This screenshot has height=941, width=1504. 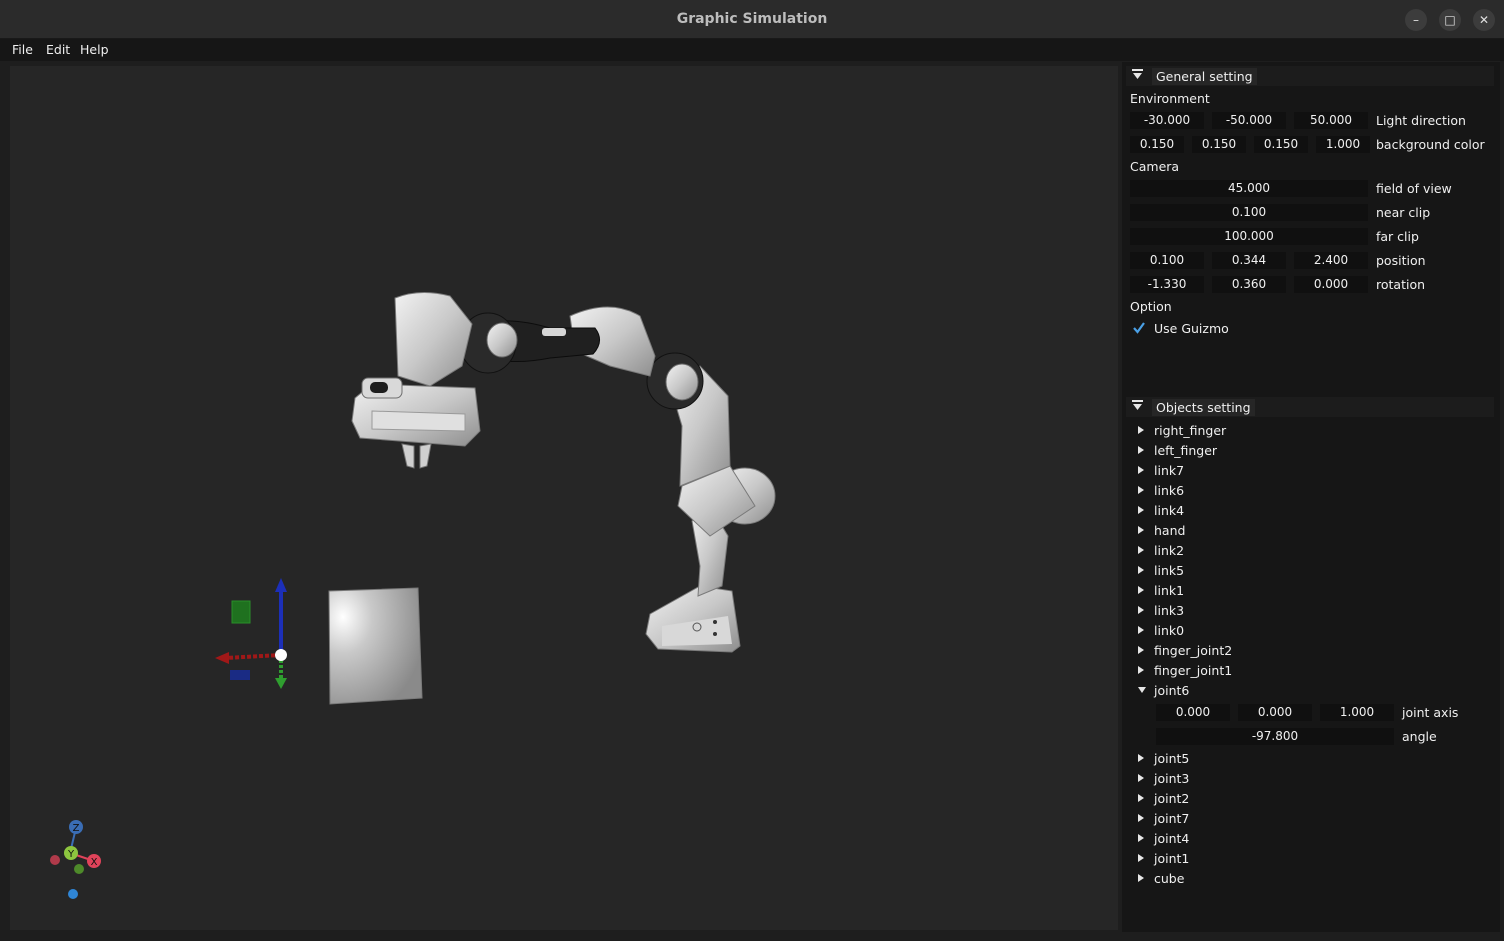 I want to click on camera-rotation-x: -1.330, so click(x=1167, y=284).